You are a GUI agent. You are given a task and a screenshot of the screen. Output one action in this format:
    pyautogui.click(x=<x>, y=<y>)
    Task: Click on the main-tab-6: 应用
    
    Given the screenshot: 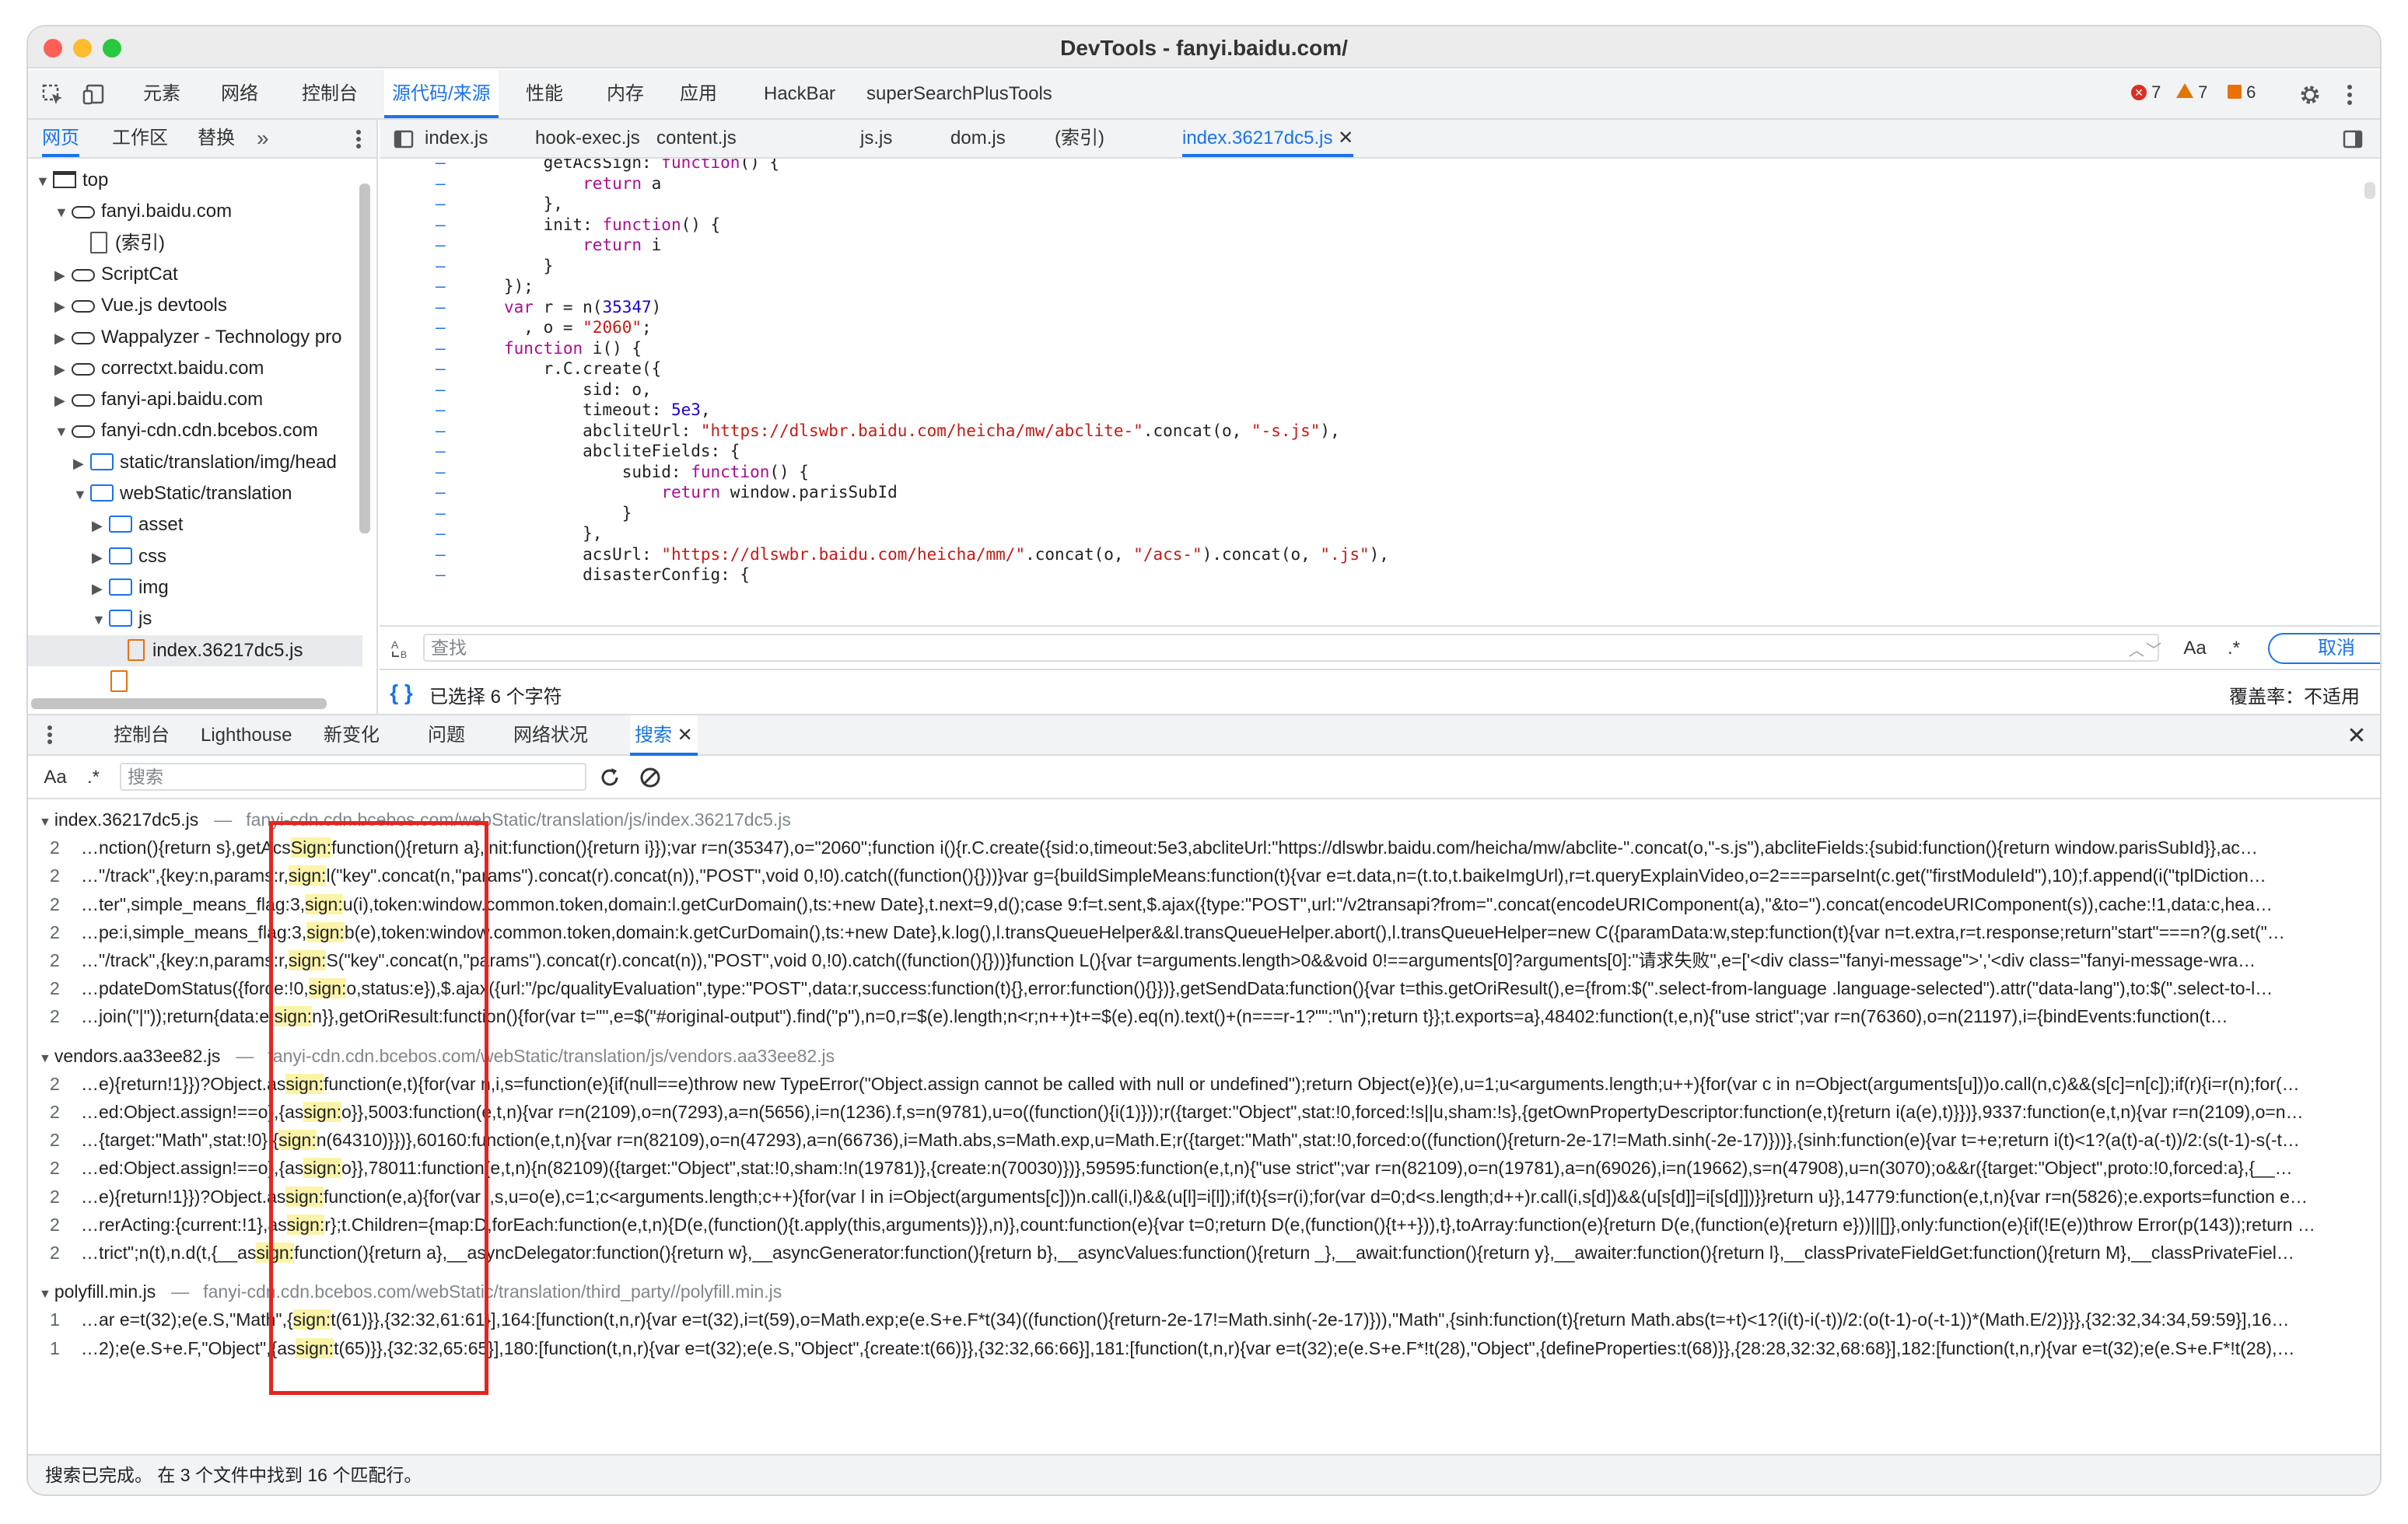 What is the action you would take?
    pyautogui.click(x=699, y=94)
    